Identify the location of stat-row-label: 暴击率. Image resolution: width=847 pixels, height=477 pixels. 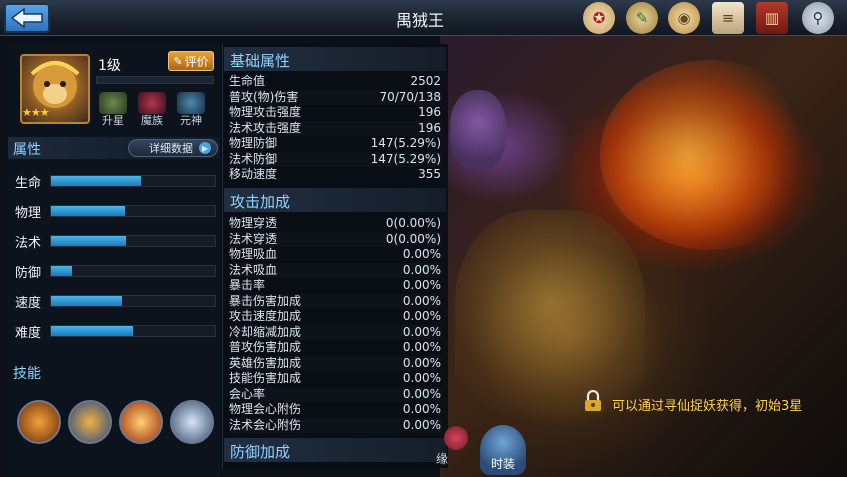
(247, 285).